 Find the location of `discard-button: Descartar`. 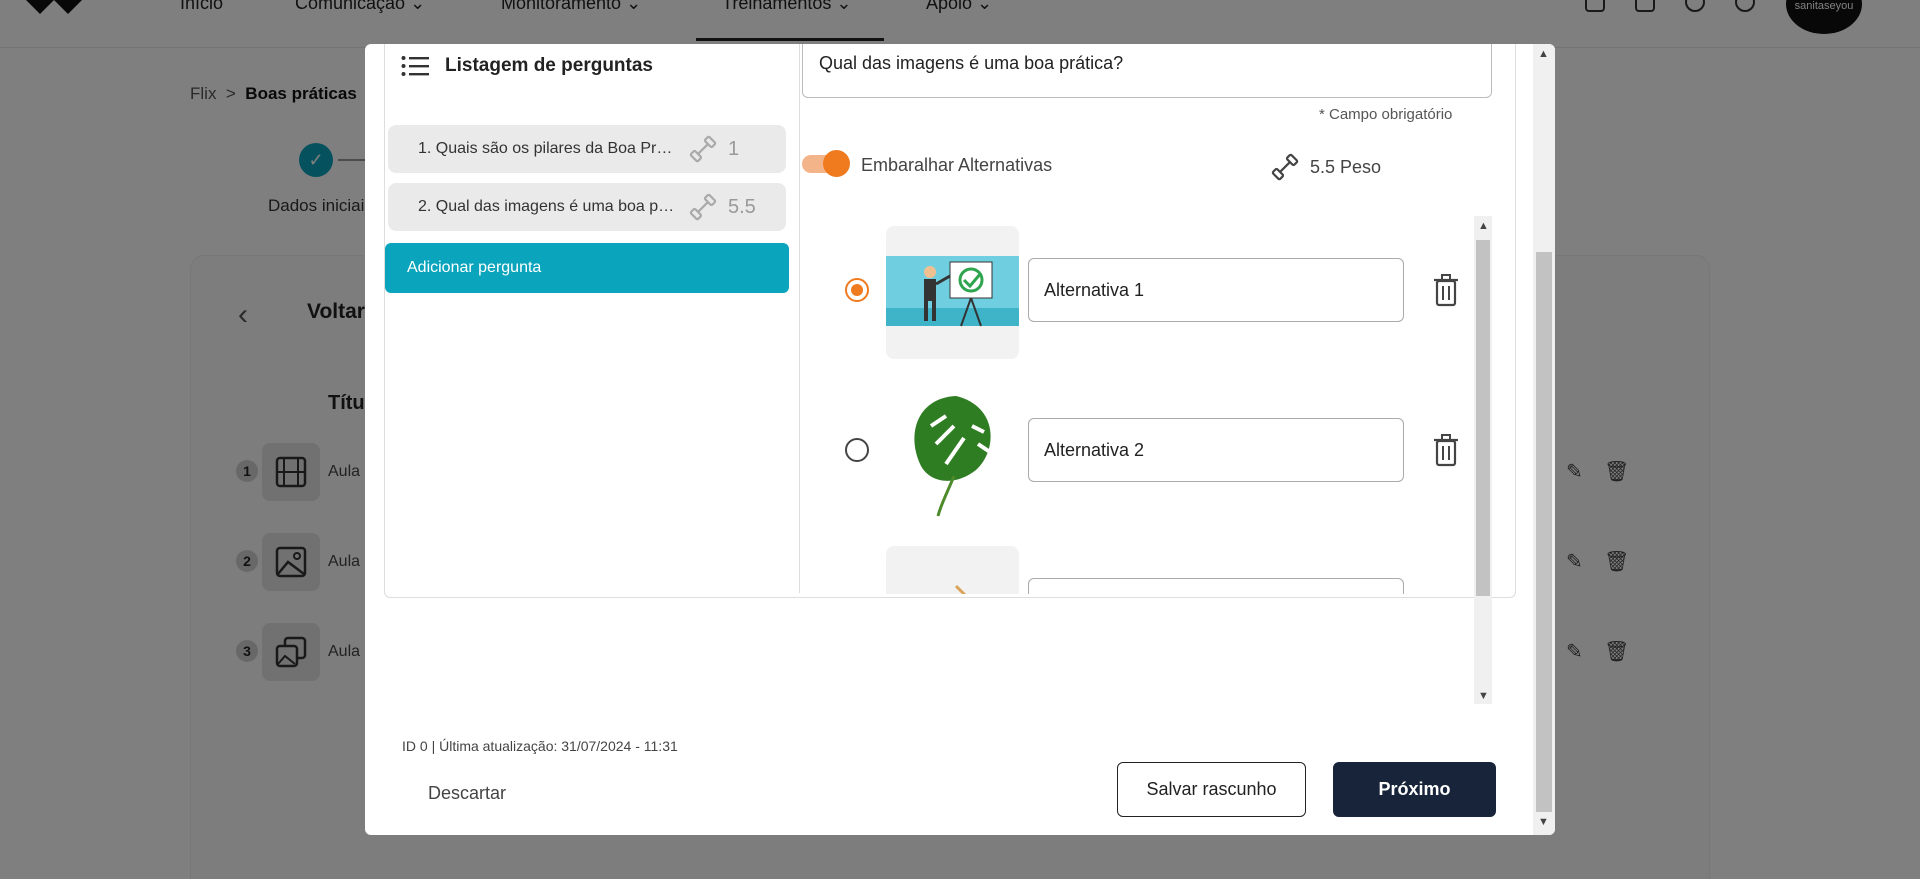

discard-button: Descartar is located at coordinates (467, 793).